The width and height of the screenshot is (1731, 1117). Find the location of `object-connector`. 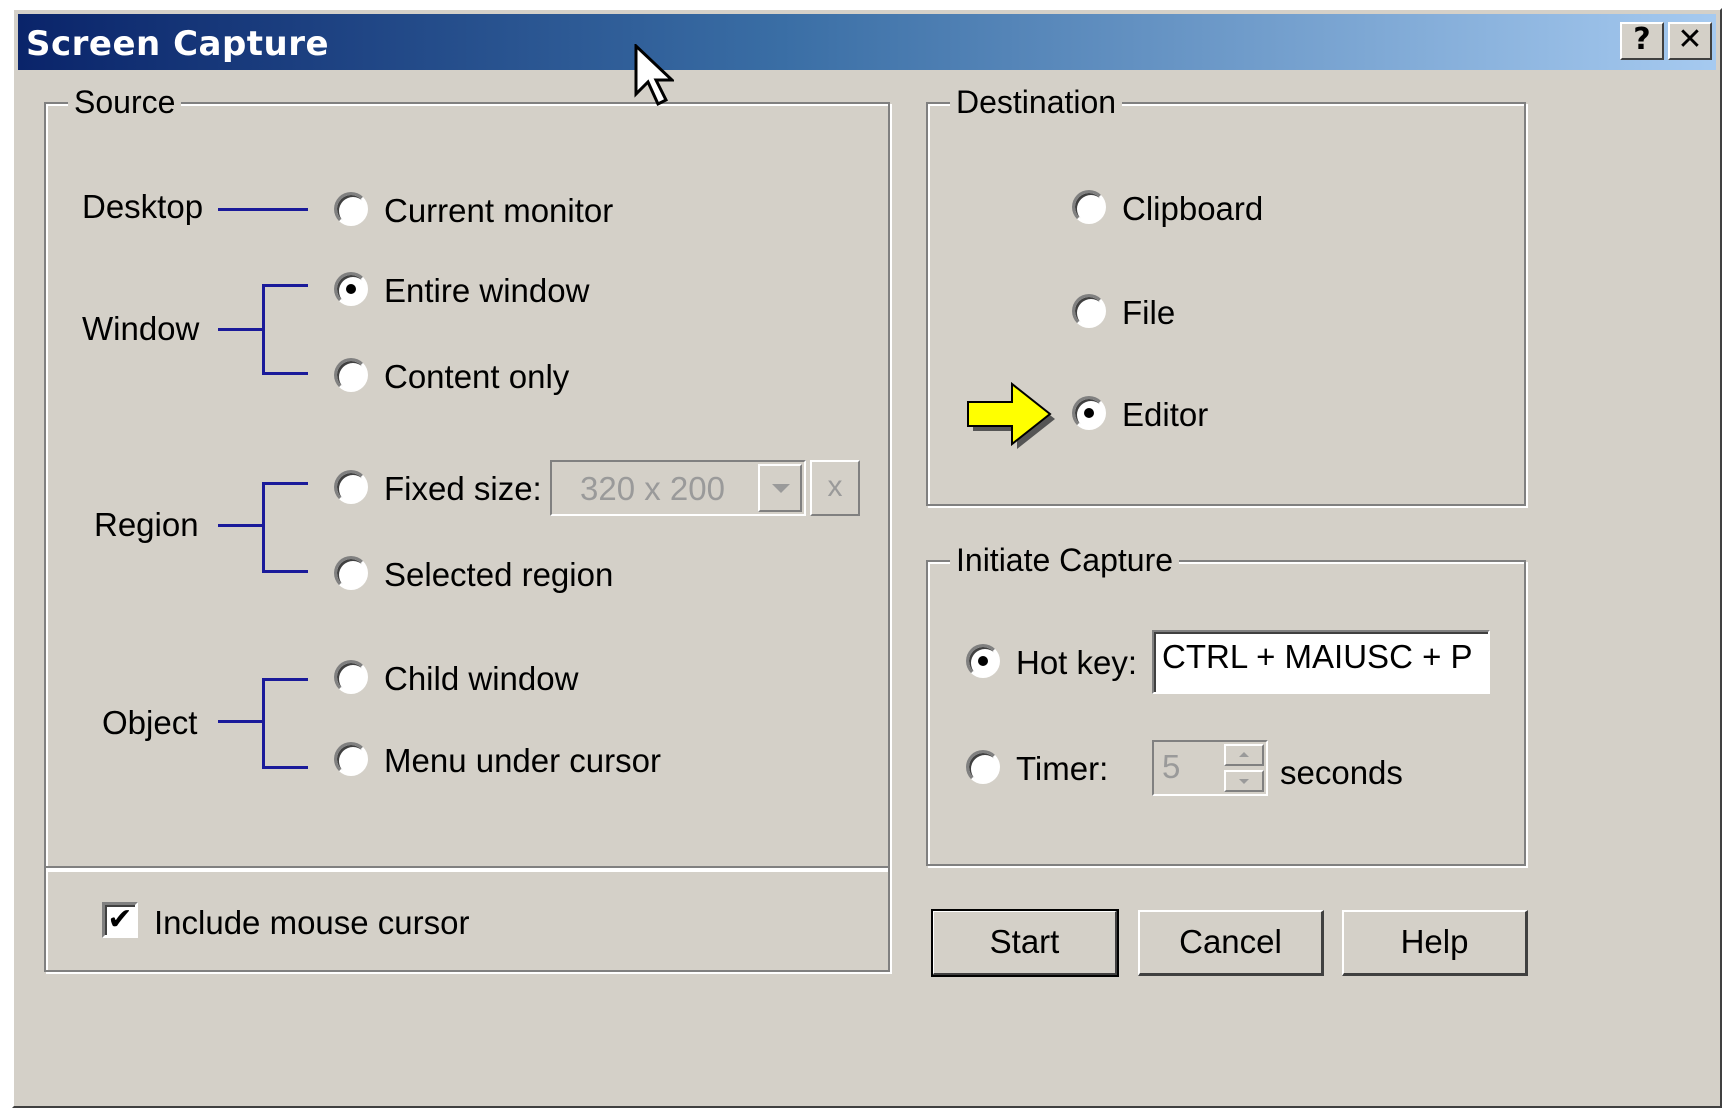

object-connector is located at coordinates (241, 721).